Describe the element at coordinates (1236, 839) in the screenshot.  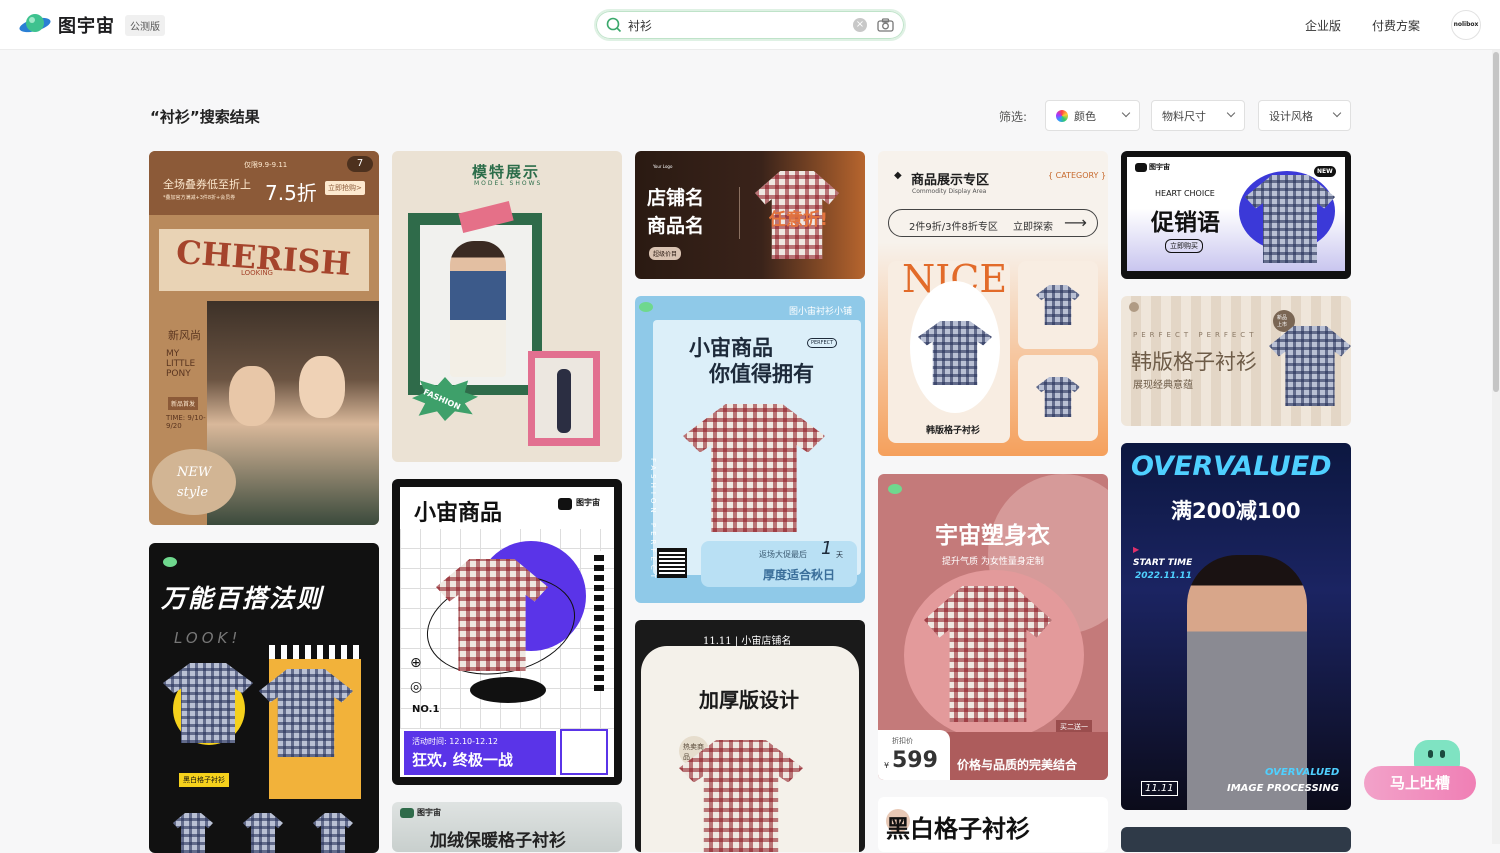
I see `template-card-next` at that location.